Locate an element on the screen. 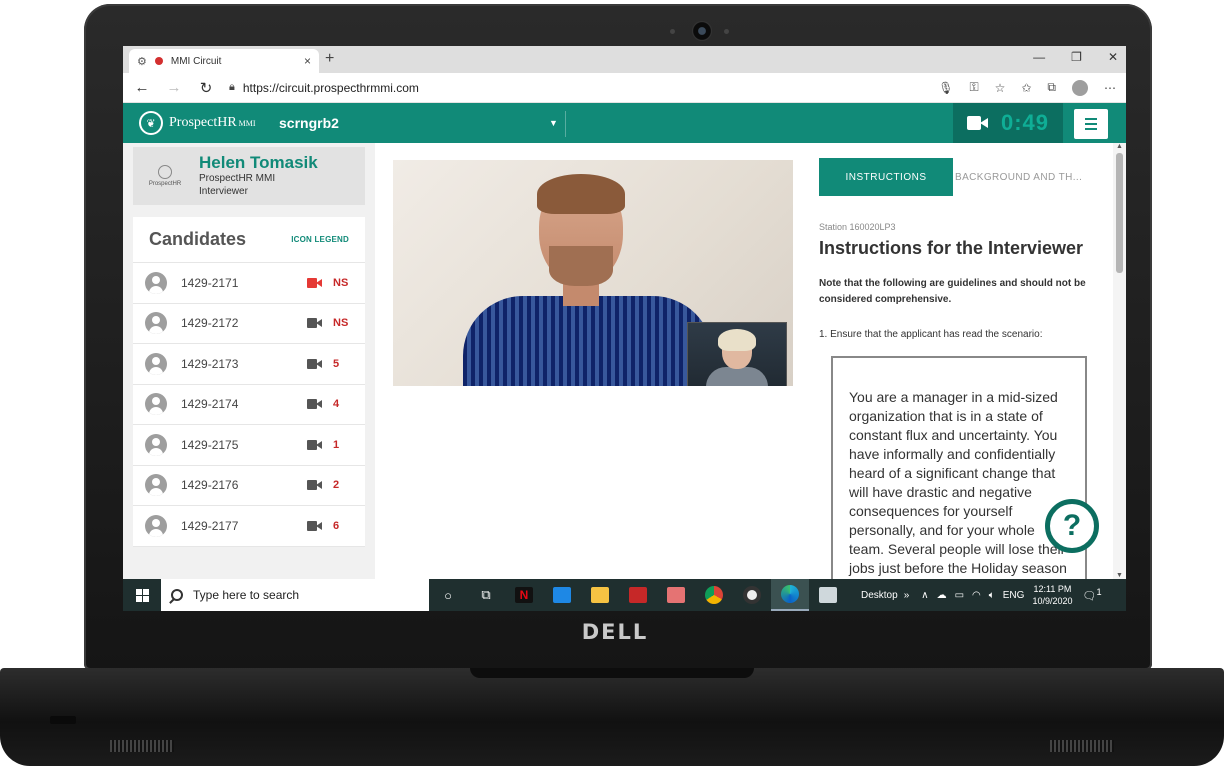 The image size is (1224, 768). interviewer-role: Interviewer is located at coordinates (223, 192).